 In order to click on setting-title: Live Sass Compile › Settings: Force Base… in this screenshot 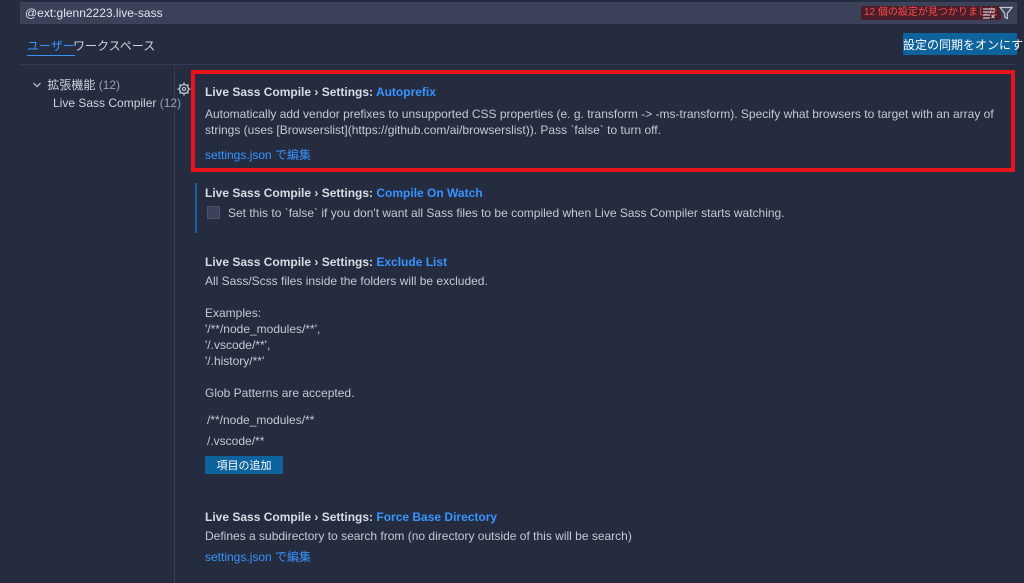, I will do `click(600, 517)`.